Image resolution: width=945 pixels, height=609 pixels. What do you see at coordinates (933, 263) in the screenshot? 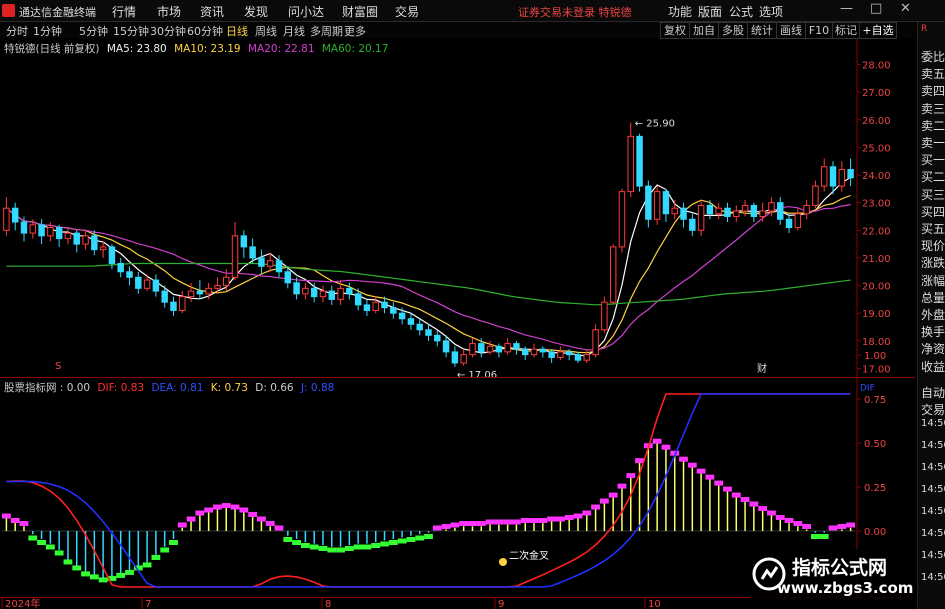
I see `sidebar-field-12: 涨跌` at bounding box center [933, 263].